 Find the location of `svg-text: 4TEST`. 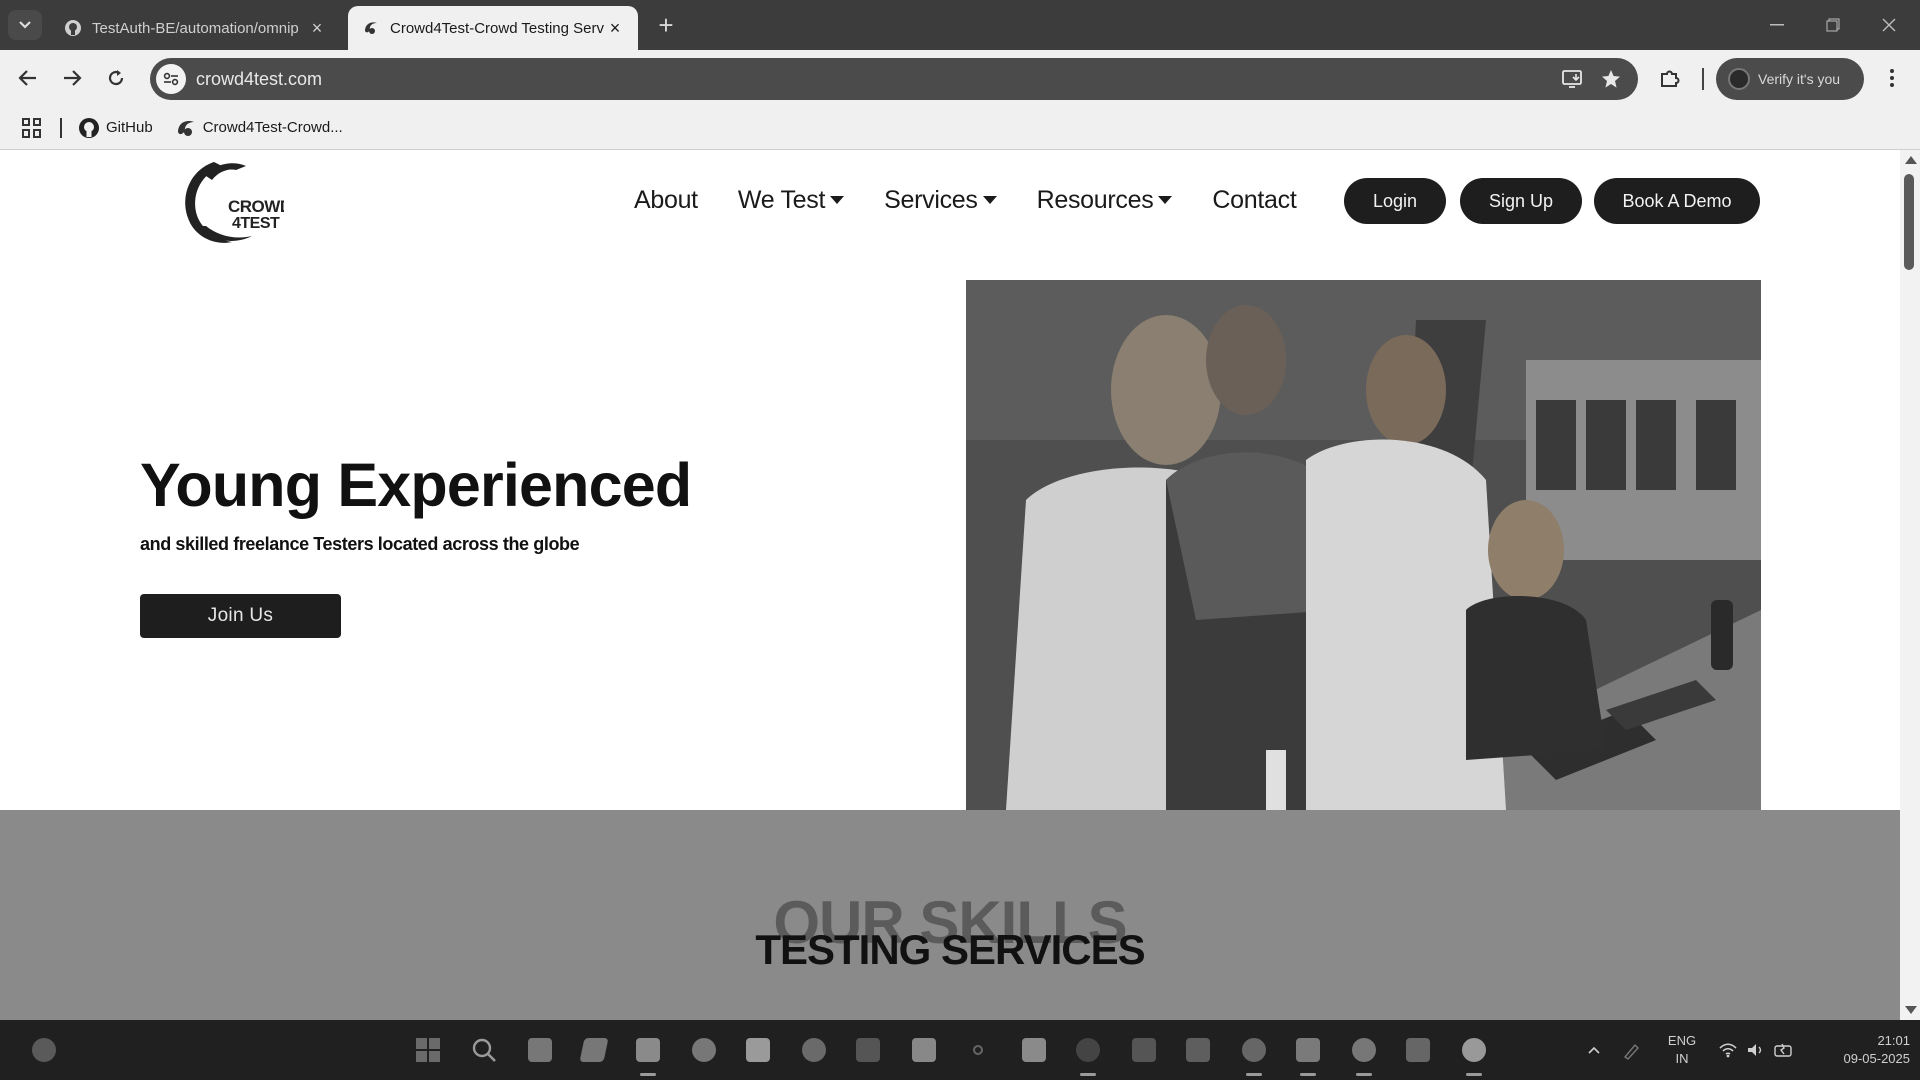

svg-text: 4TEST is located at coordinates (256, 223).